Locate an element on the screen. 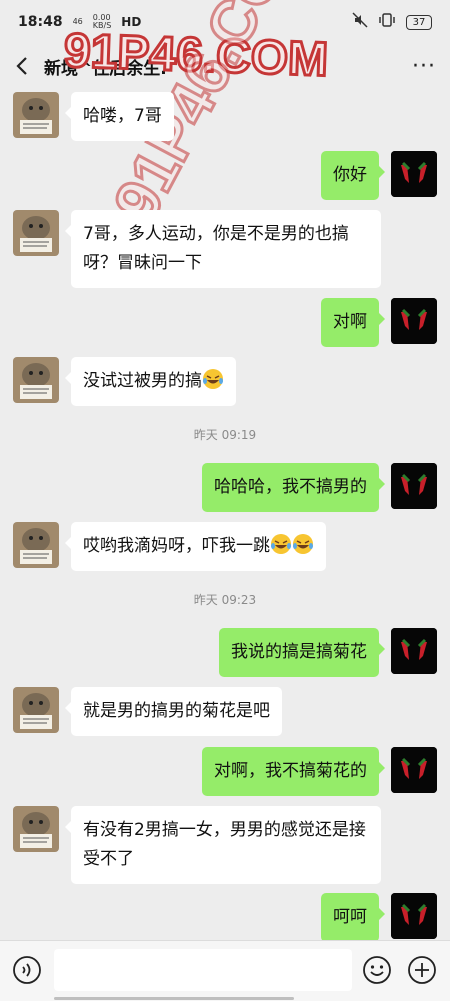 The height and width of the screenshot is (1001, 450). message-bubble-incoming: 就是男的搞男的菊花是吧 is located at coordinates (173, 711).